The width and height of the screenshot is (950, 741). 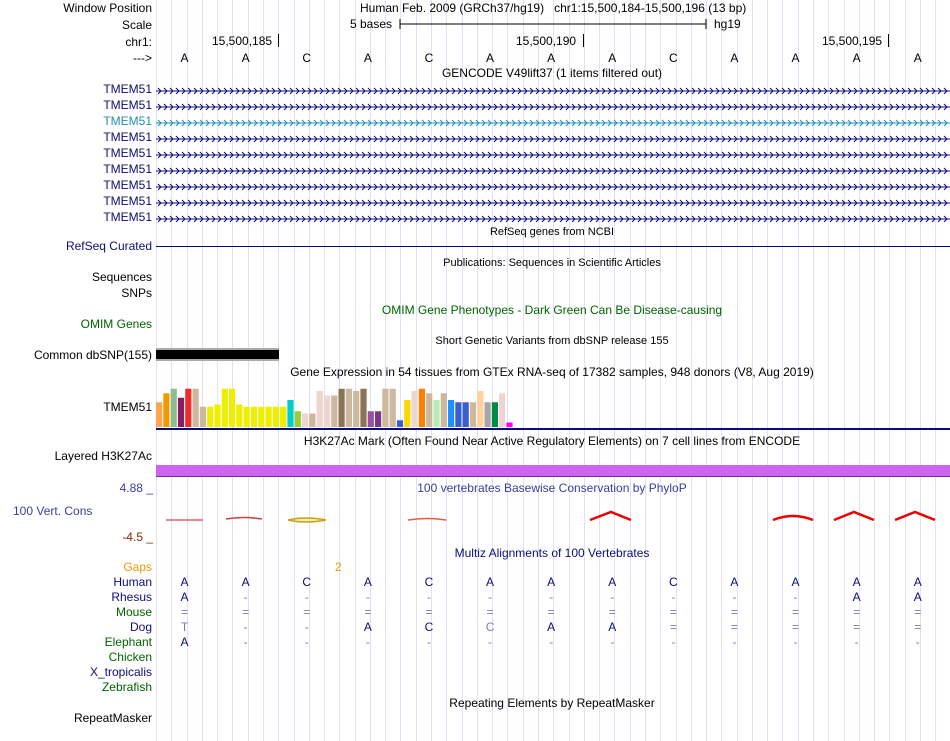 I want to click on h3k27ac-signal, so click(x=553, y=470).